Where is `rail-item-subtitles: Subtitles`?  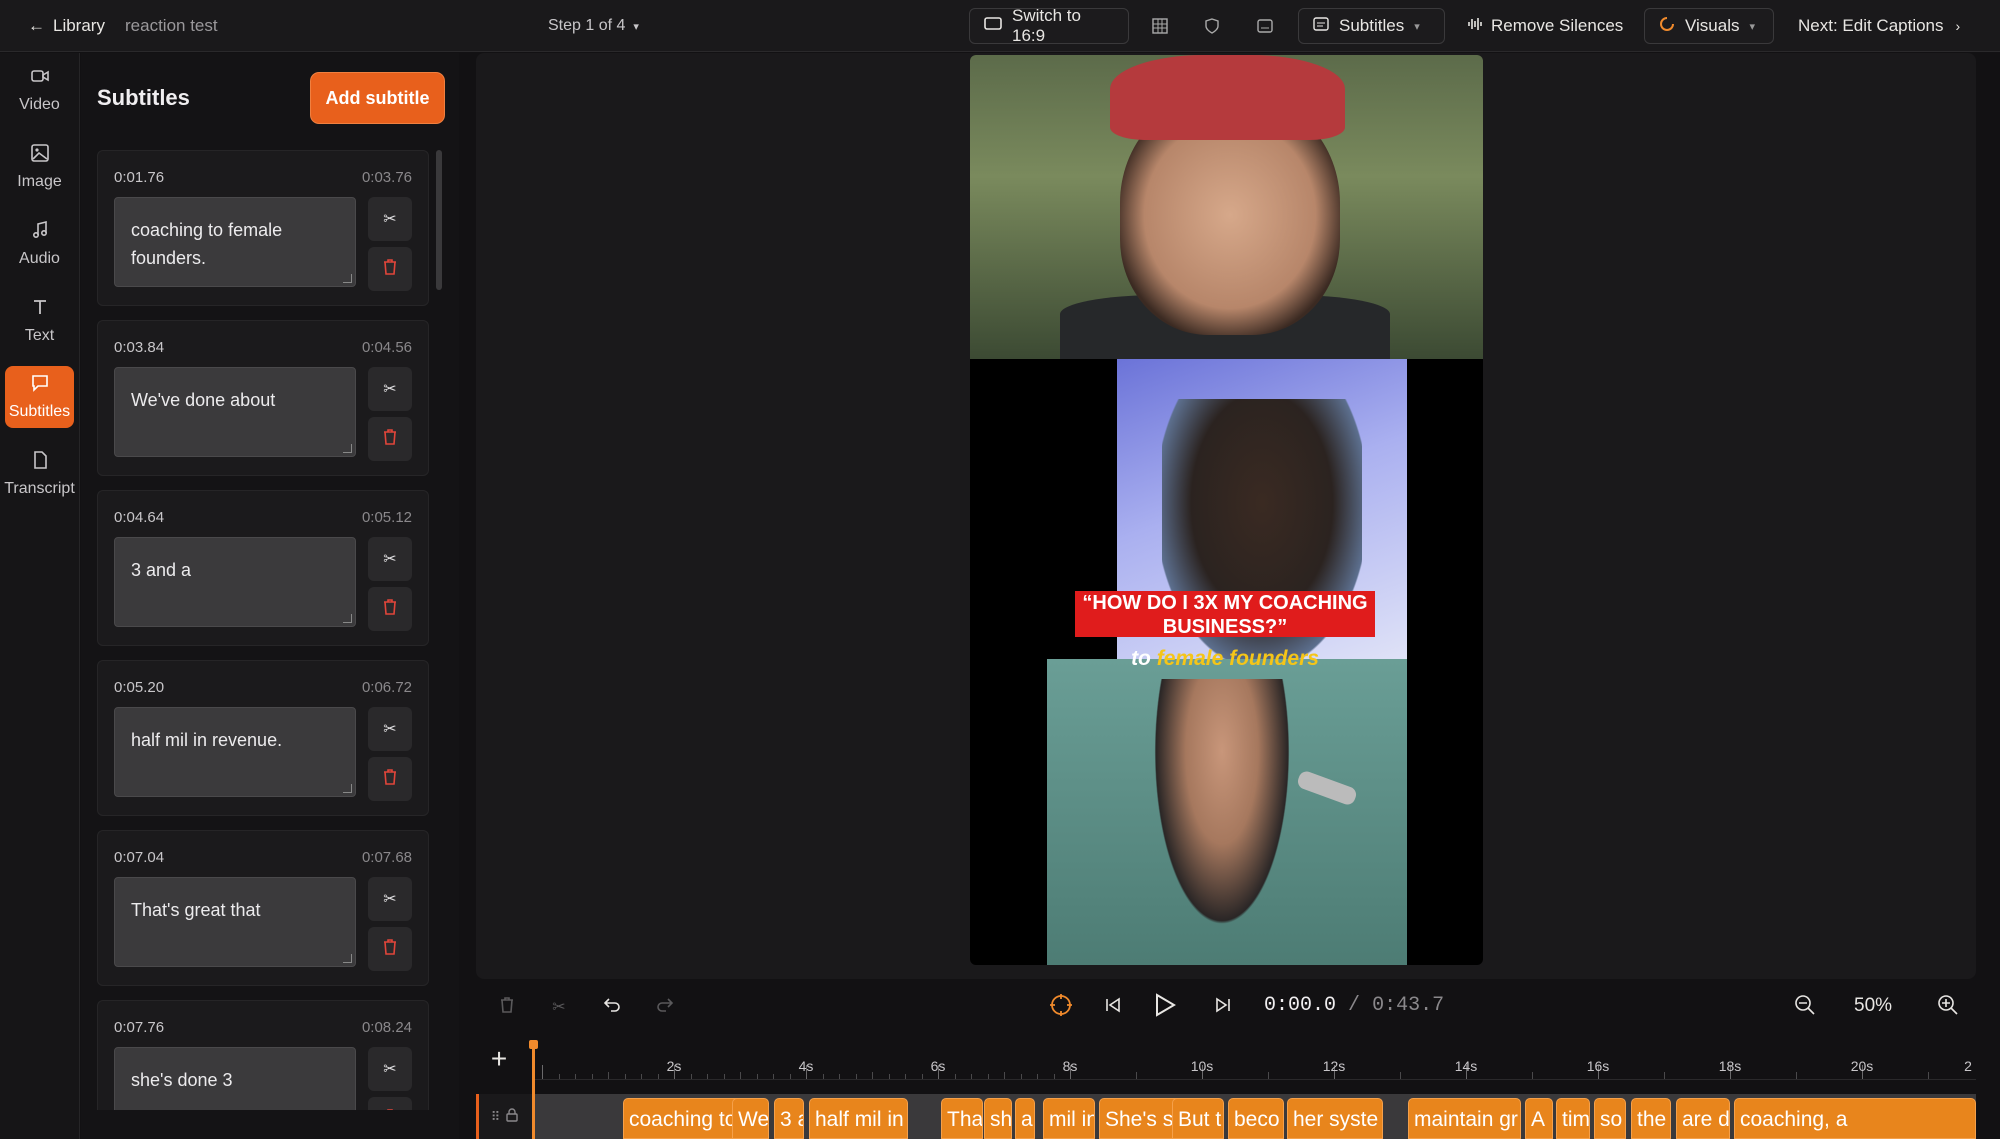 rail-item-subtitles: Subtitles is located at coordinates (39, 397).